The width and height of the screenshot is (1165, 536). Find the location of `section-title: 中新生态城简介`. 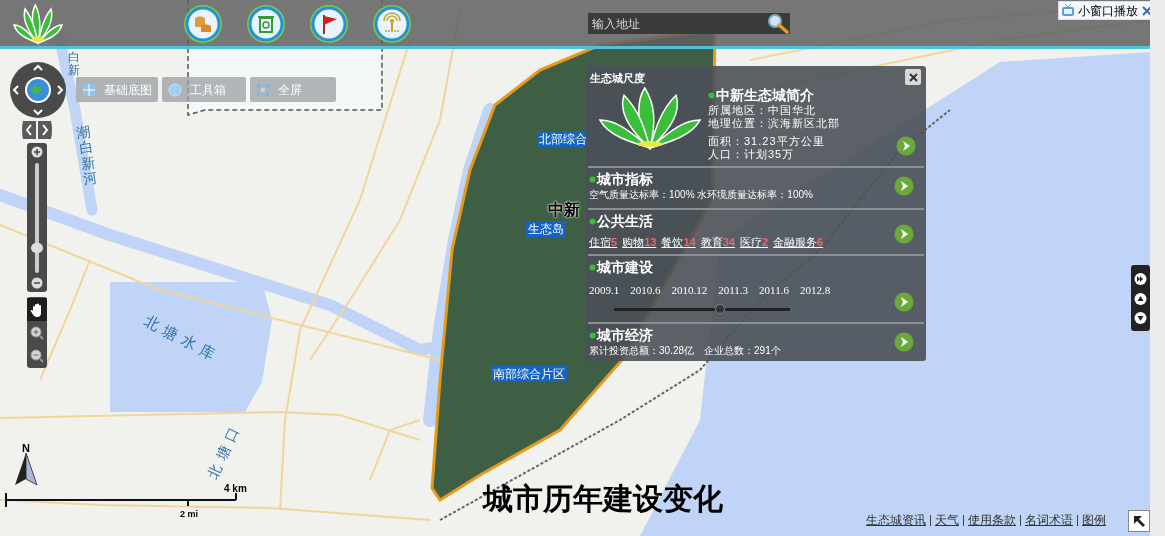

section-title: 中新生态城简介 is located at coordinates (765, 95).